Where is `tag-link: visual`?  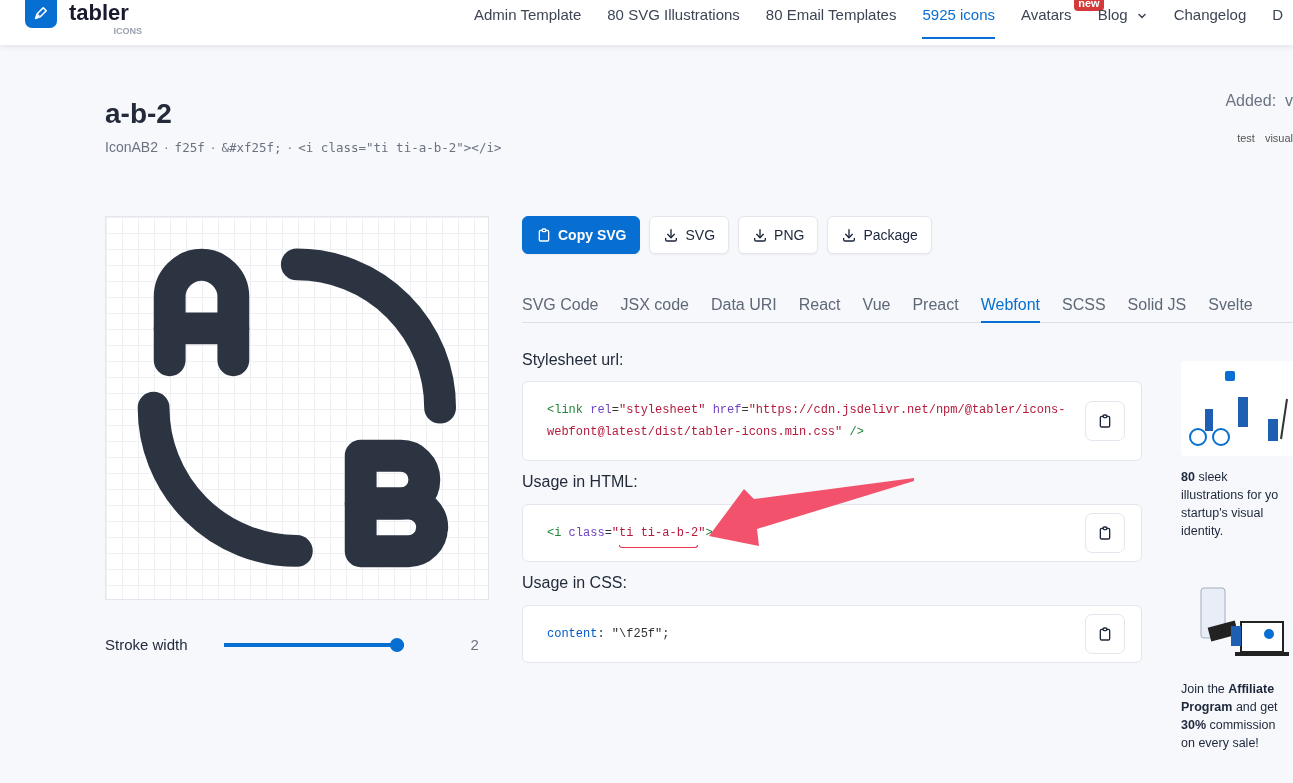
tag-link: visual is located at coordinates (1278, 138).